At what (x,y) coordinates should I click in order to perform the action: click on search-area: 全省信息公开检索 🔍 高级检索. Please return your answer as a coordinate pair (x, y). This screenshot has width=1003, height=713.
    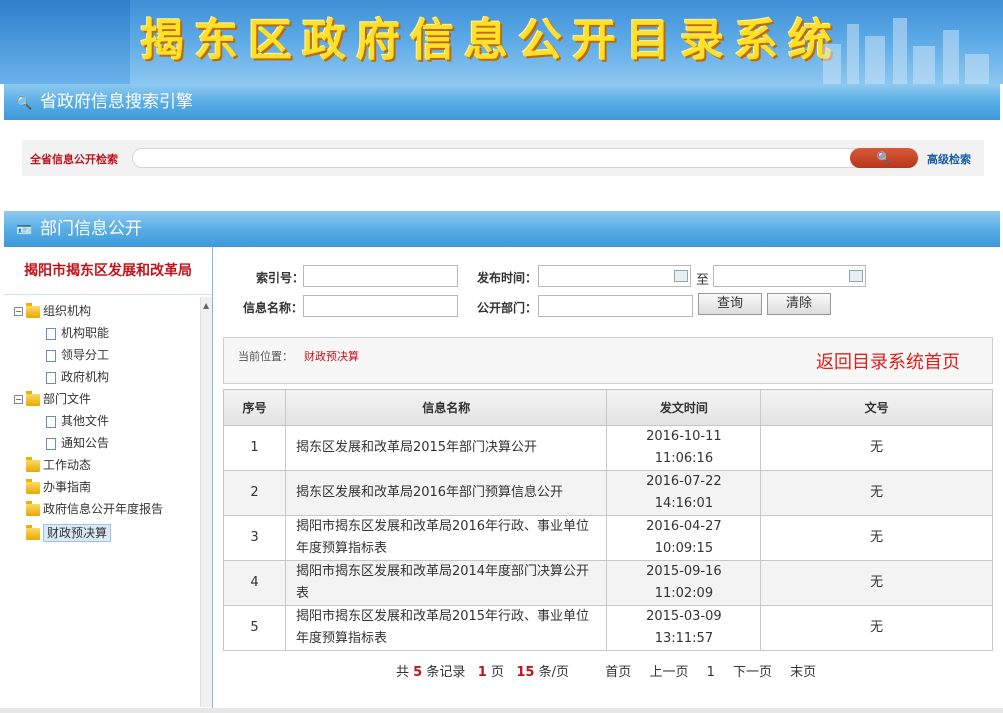
    Looking at the image, I should click on (503, 158).